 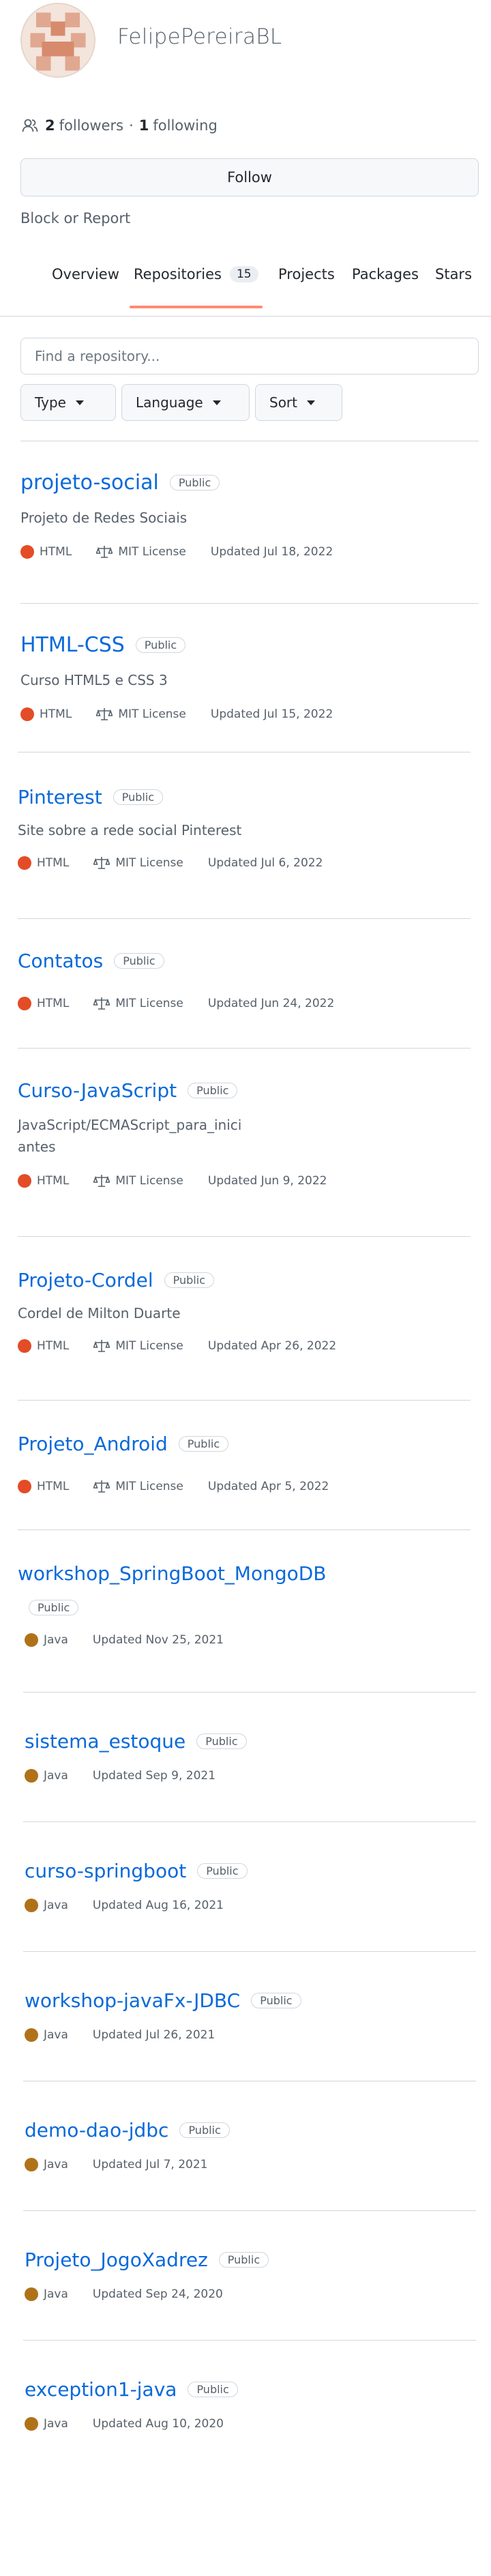 I want to click on following-count: 1, so click(x=144, y=125).